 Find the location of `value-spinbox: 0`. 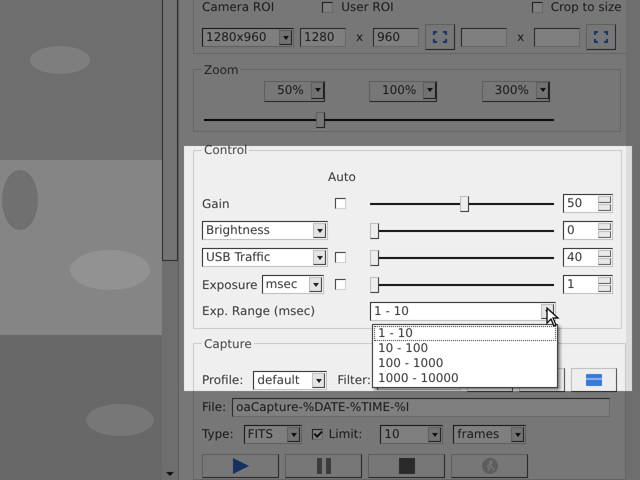

value-spinbox: 0 is located at coordinates (588, 230).